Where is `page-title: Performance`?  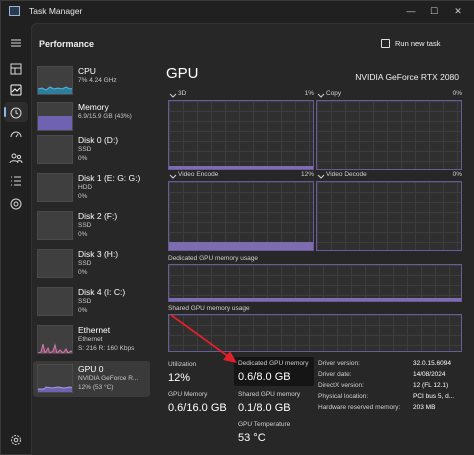 page-title: Performance is located at coordinates (67, 44).